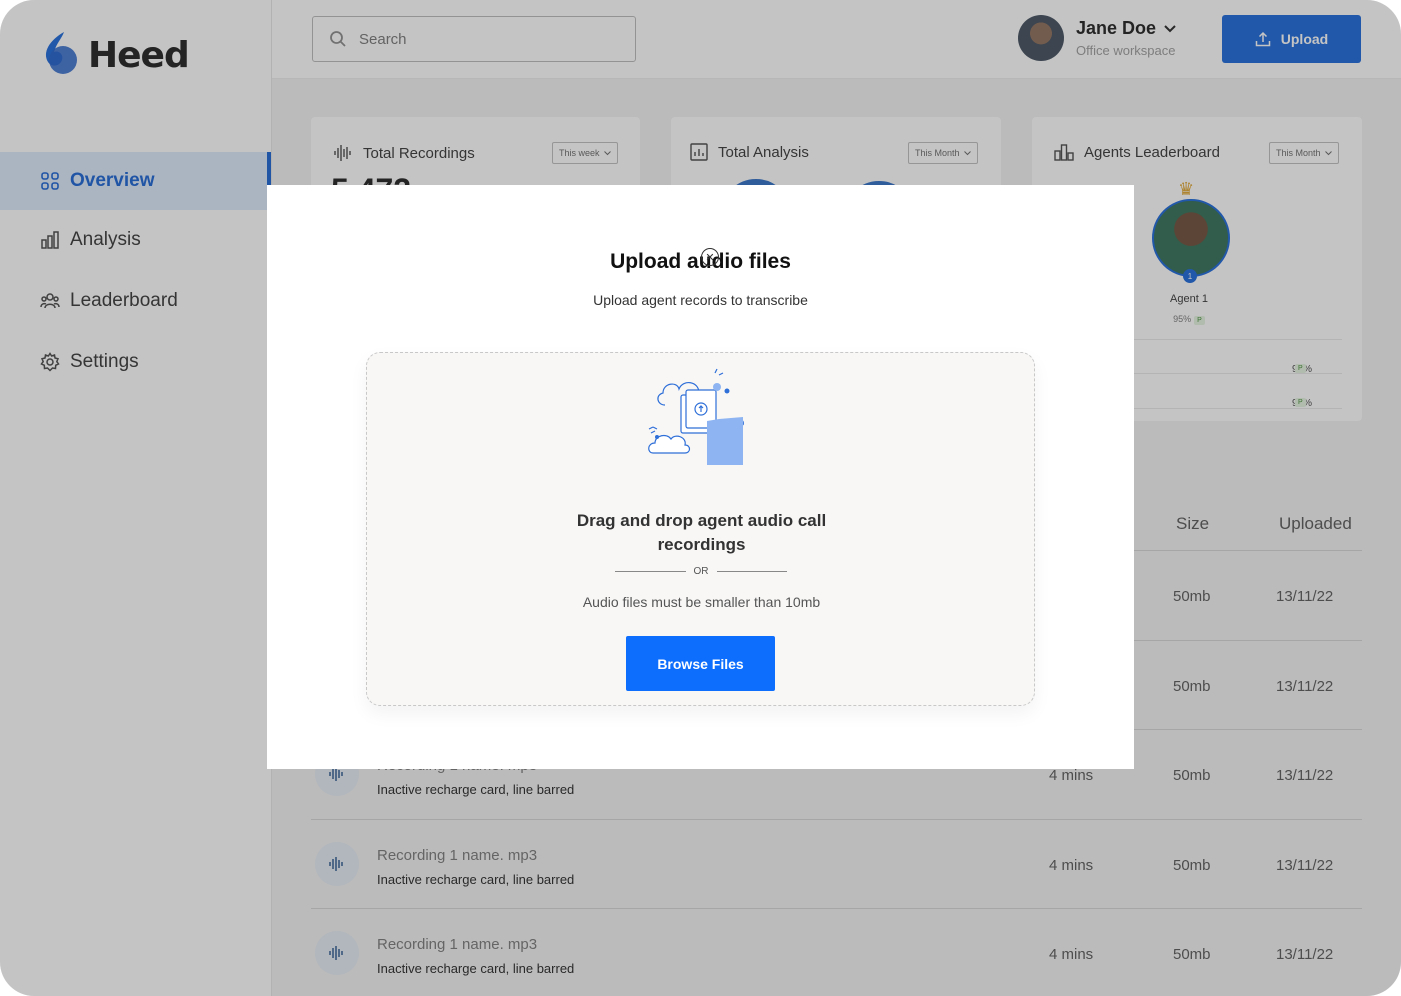 The image size is (1401, 996). What do you see at coordinates (696, 416) in the screenshot?
I see `upload-cloud-illustration` at bounding box center [696, 416].